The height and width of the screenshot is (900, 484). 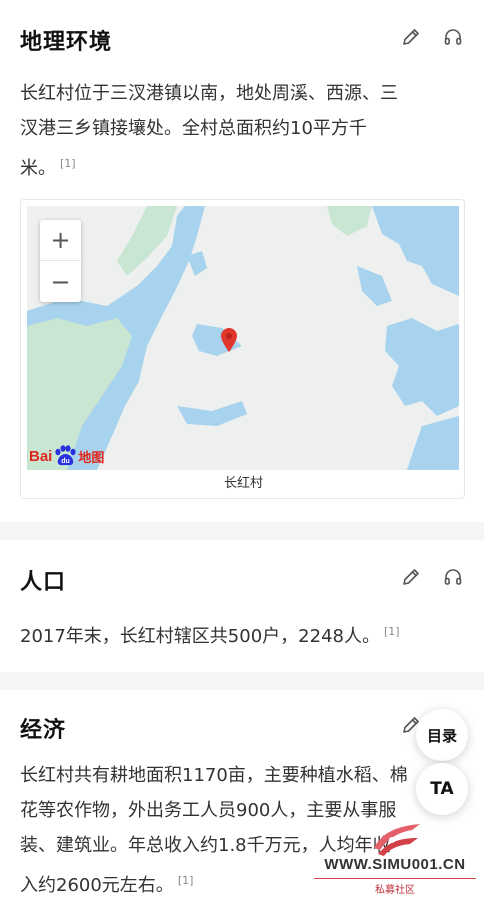 What do you see at coordinates (242, 38) in the screenshot?
I see `section-header: 地理环境` at bounding box center [242, 38].